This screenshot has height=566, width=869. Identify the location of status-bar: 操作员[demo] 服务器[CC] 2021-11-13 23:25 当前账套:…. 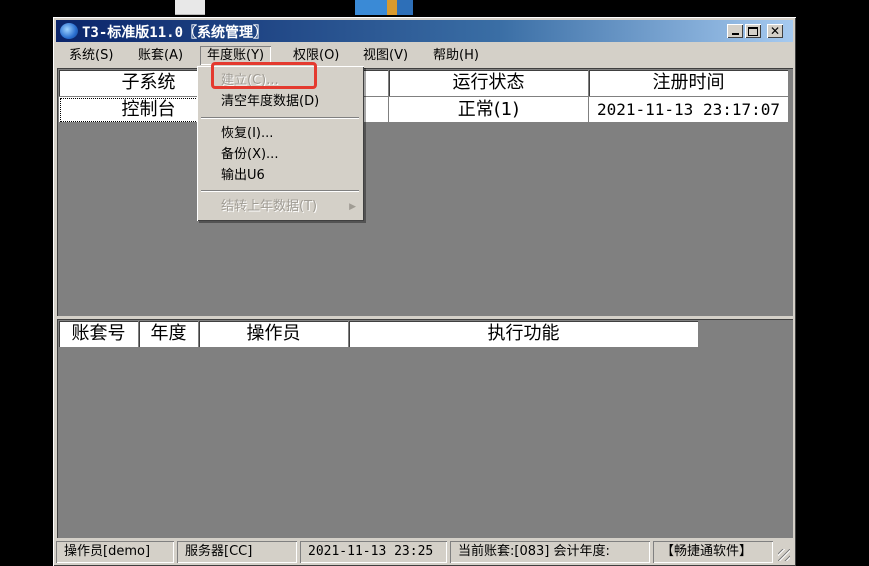
(424, 552).